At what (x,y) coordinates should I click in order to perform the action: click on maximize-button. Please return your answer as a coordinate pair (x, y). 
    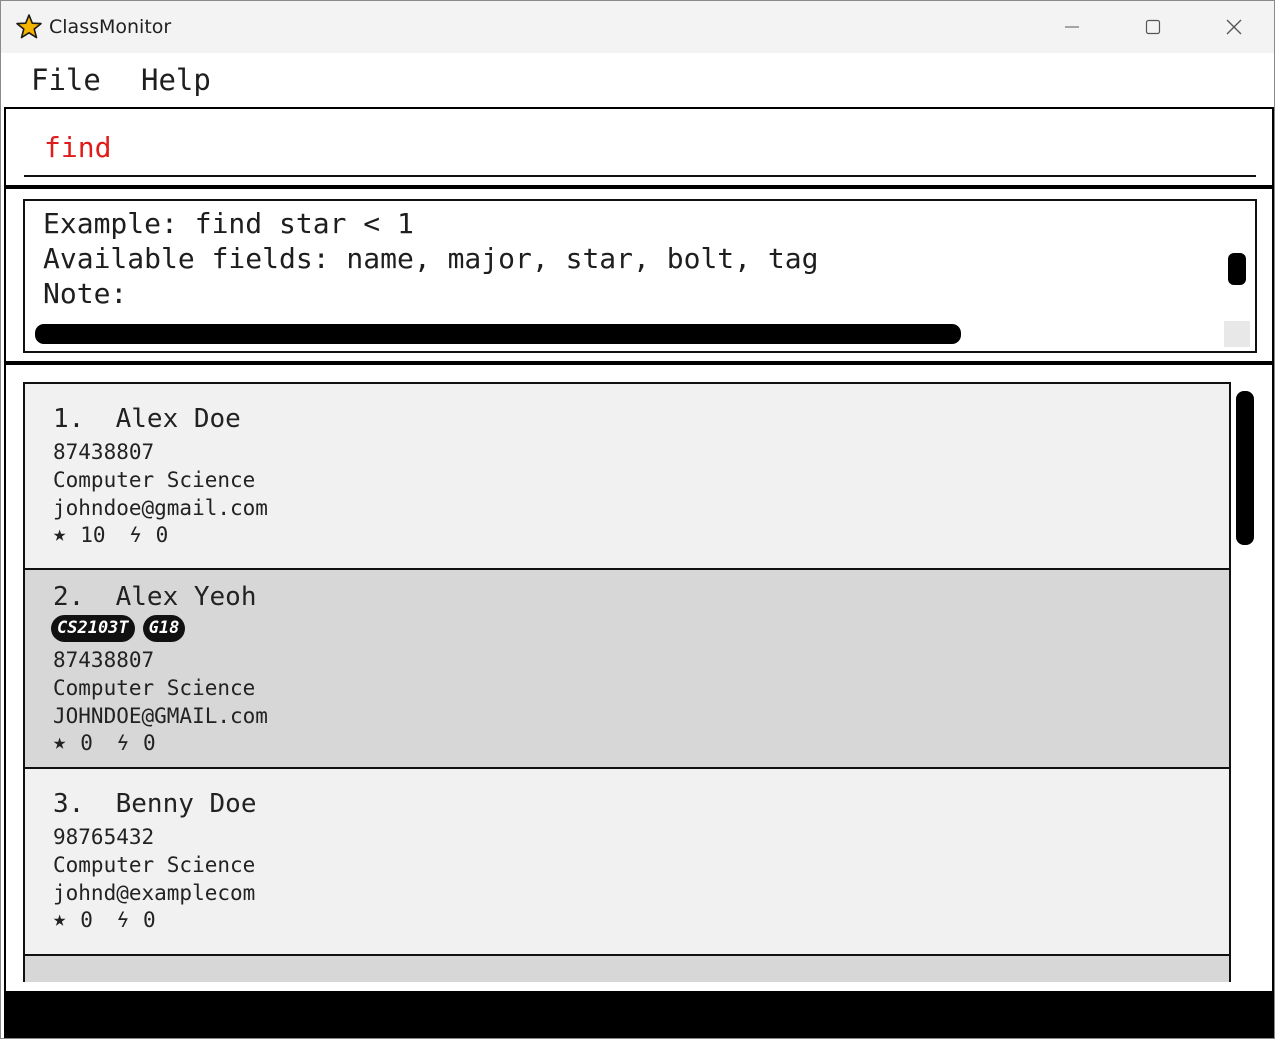
    Looking at the image, I should click on (1153, 27).